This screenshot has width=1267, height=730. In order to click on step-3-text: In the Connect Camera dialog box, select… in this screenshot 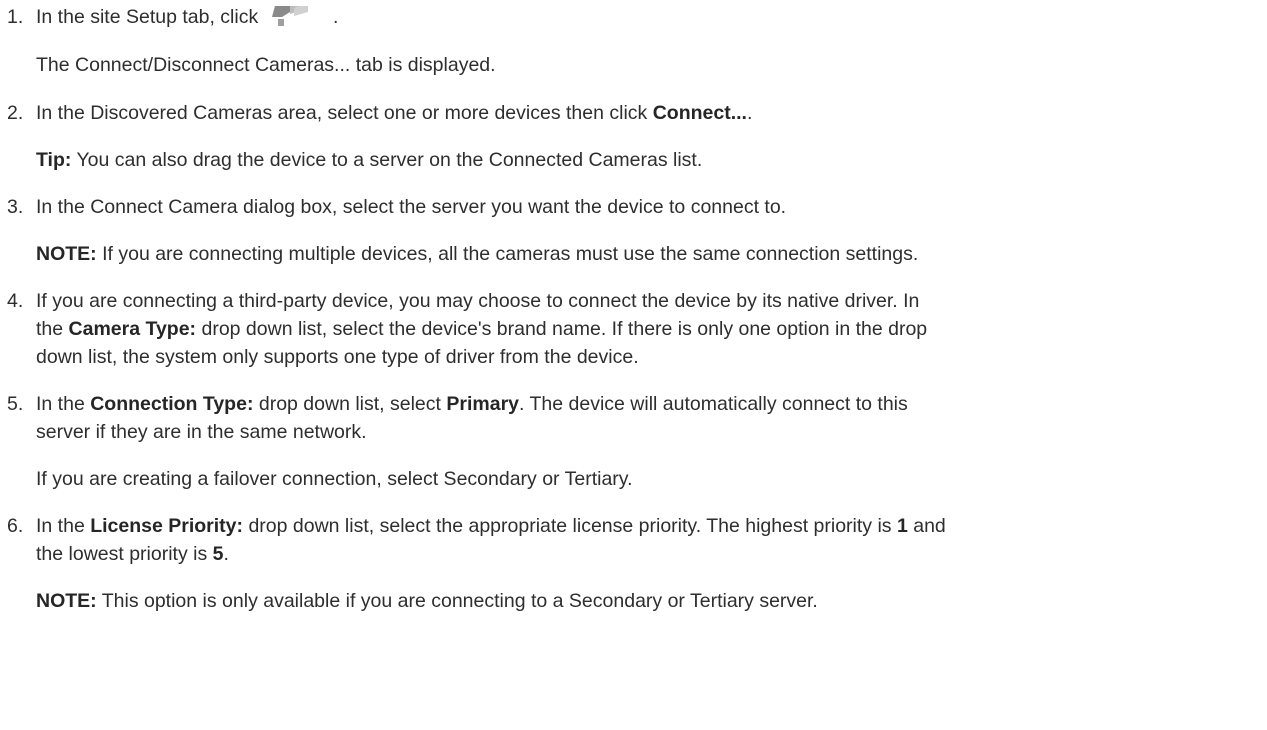, I will do `click(411, 207)`.